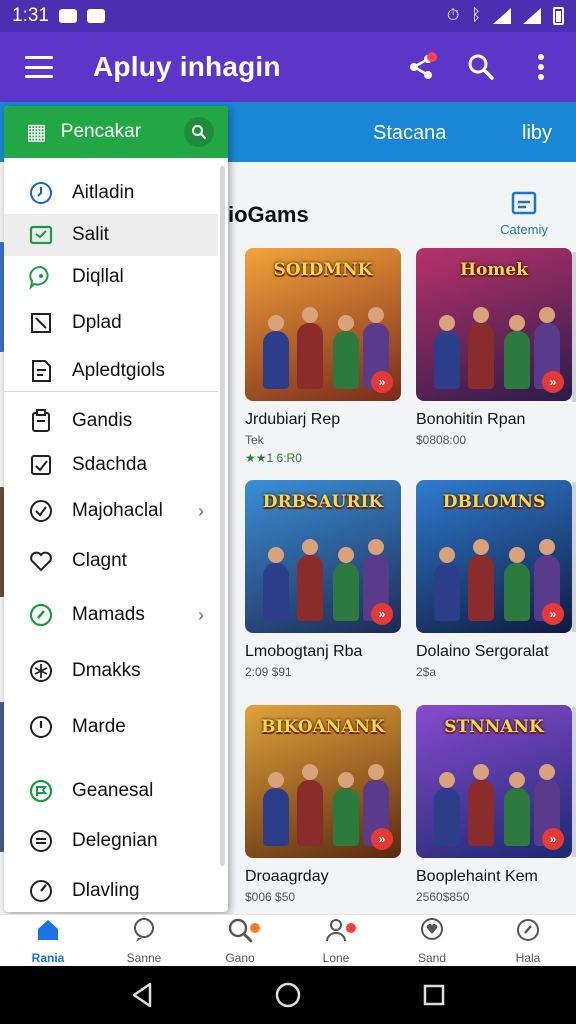 The height and width of the screenshot is (1024, 576). I want to click on drawer-item-label: Majohaclal, so click(117, 510).